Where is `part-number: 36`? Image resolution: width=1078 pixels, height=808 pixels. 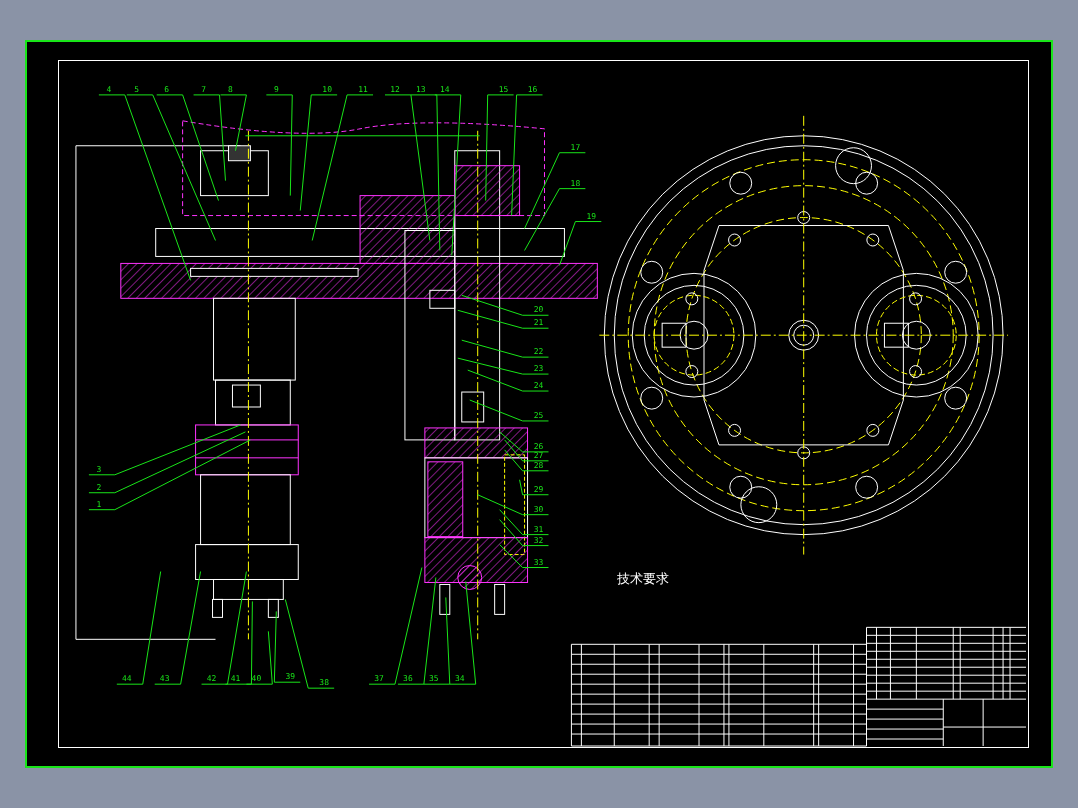
part-number: 36 is located at coordinates (408, 679).